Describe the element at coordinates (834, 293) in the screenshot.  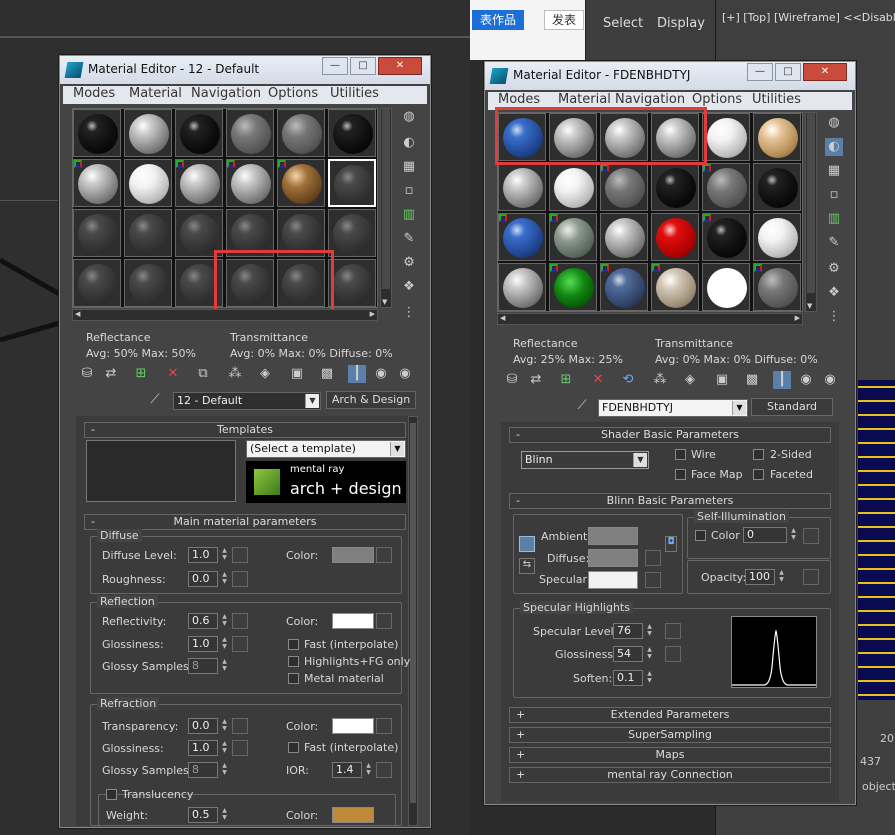
I see `select-by-material-icon: ❖` at that location.